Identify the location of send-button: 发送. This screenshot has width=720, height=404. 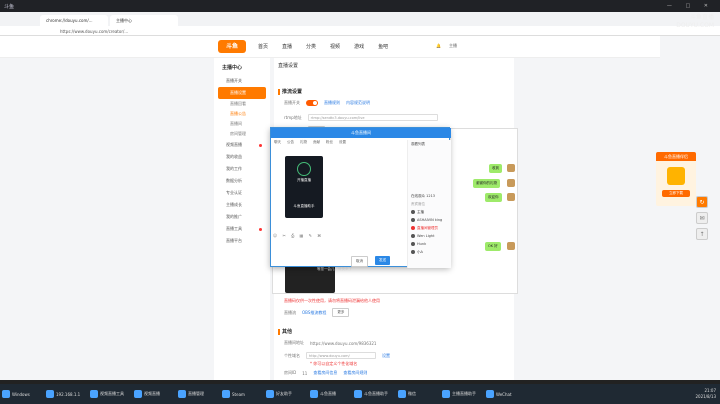
(382, 260).